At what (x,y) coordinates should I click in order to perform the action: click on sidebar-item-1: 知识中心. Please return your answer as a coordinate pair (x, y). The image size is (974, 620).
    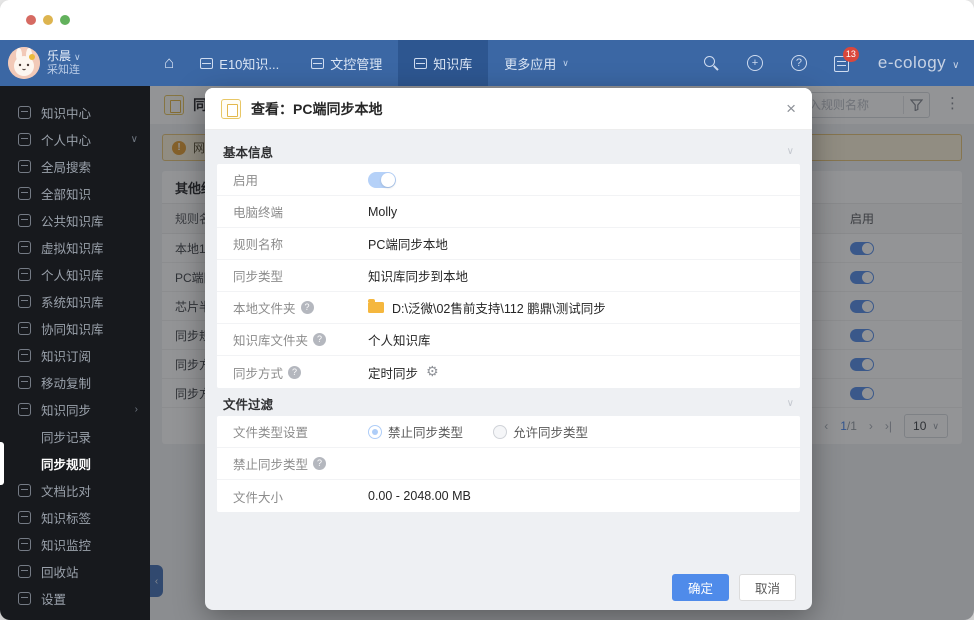
    Looking at the image, I should click on (75, 112).